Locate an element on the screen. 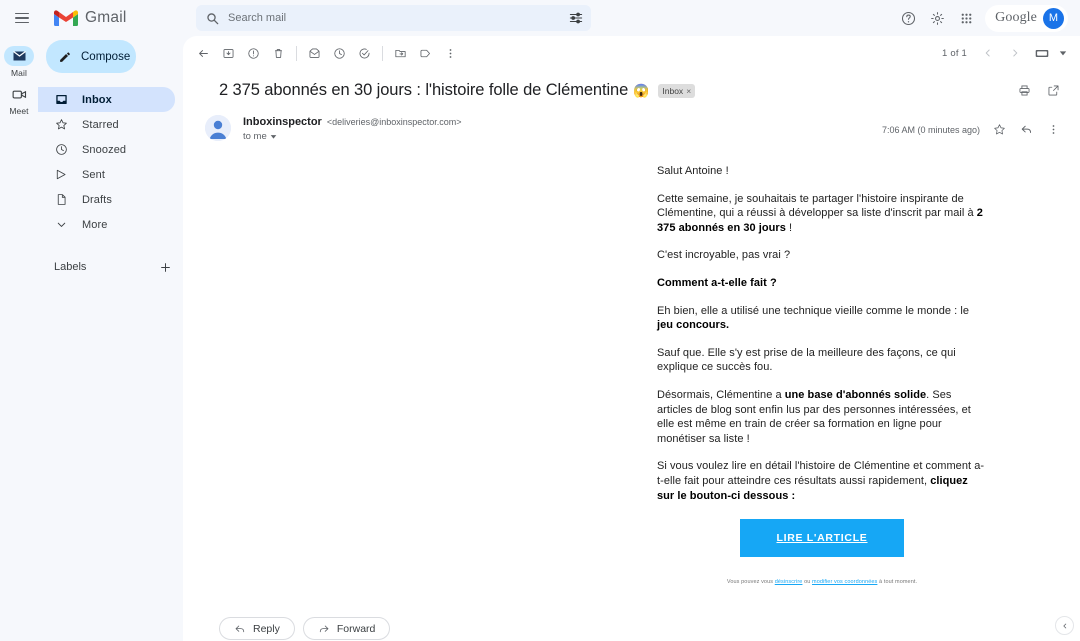 The image size is (1080, 641). unsubscribe-link: désinscrire is located at coordinates (789, 582).